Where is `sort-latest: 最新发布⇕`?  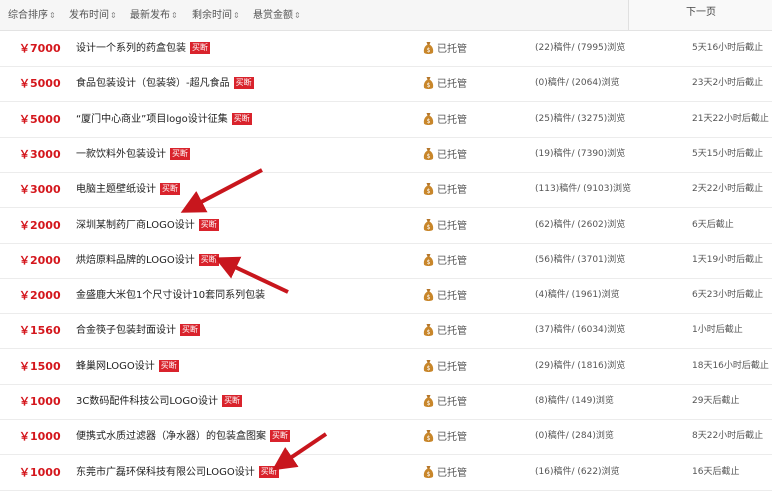 sort-latest: 最新发布⇕ is located at coordinates (154, 16).